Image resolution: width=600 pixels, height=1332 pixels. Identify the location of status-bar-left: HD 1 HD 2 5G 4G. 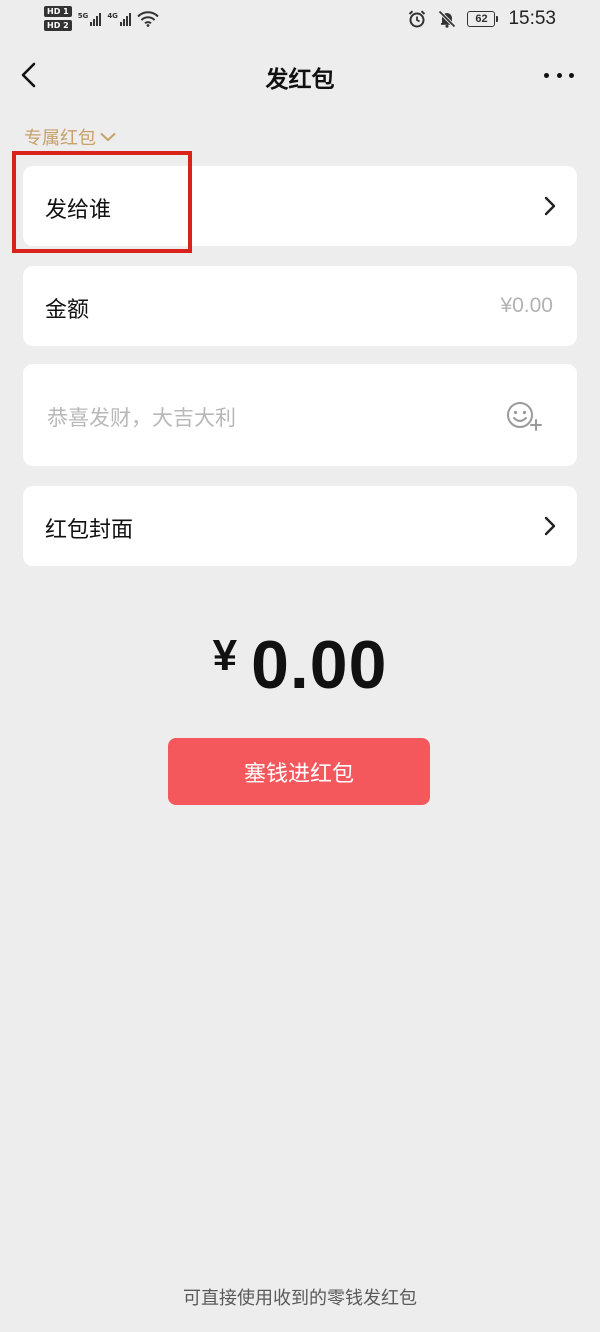
(101, 18).